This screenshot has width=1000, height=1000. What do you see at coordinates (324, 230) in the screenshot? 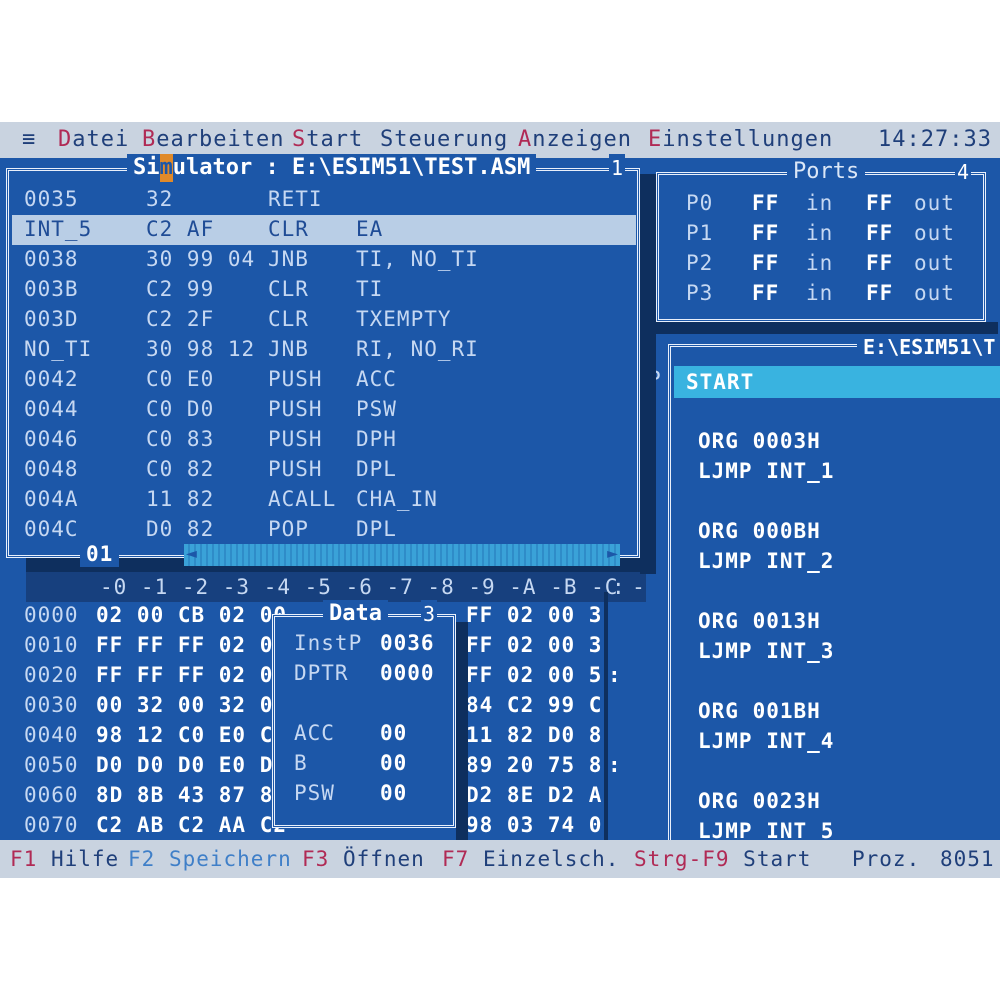
I see `current-line-highlight` at bounding box center [324, 230].